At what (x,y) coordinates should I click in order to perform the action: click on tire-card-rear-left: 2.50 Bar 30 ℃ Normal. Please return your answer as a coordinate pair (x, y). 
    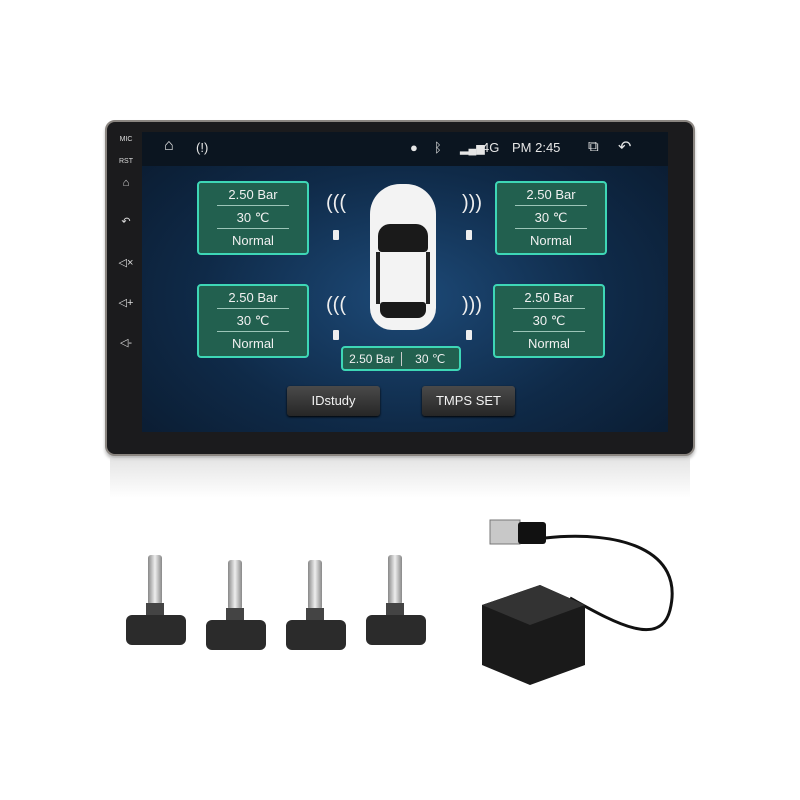
    Looking at the image, I should click on (253, 321).